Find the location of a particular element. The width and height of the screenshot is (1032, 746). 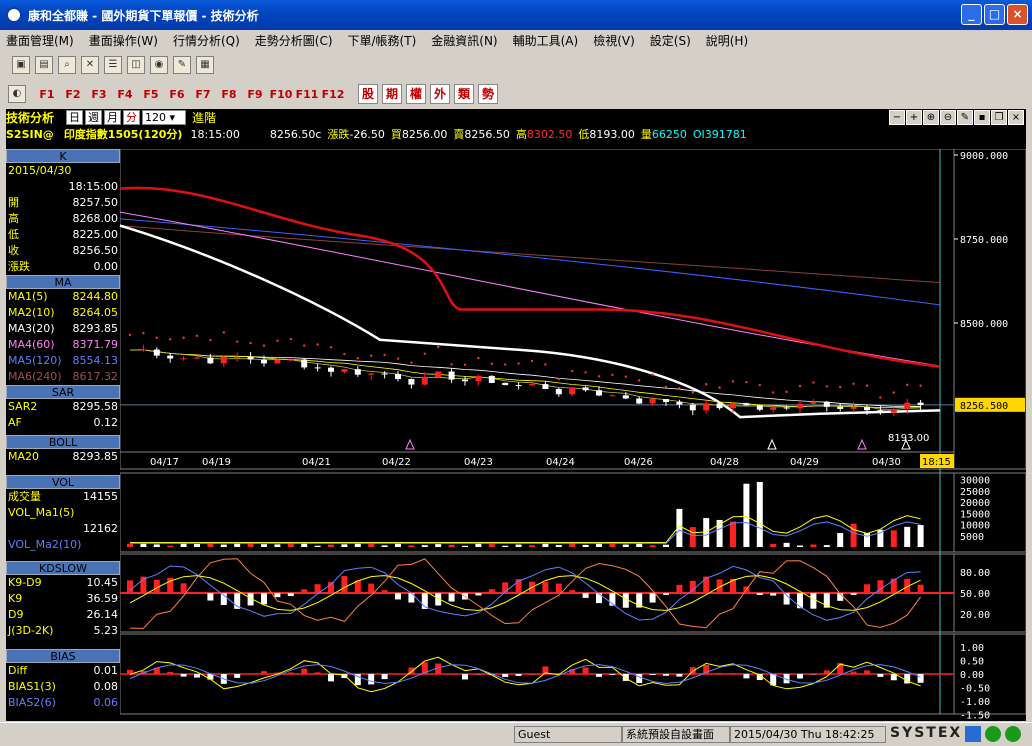

quick-button: 股 is located at coordinates (368, 94).